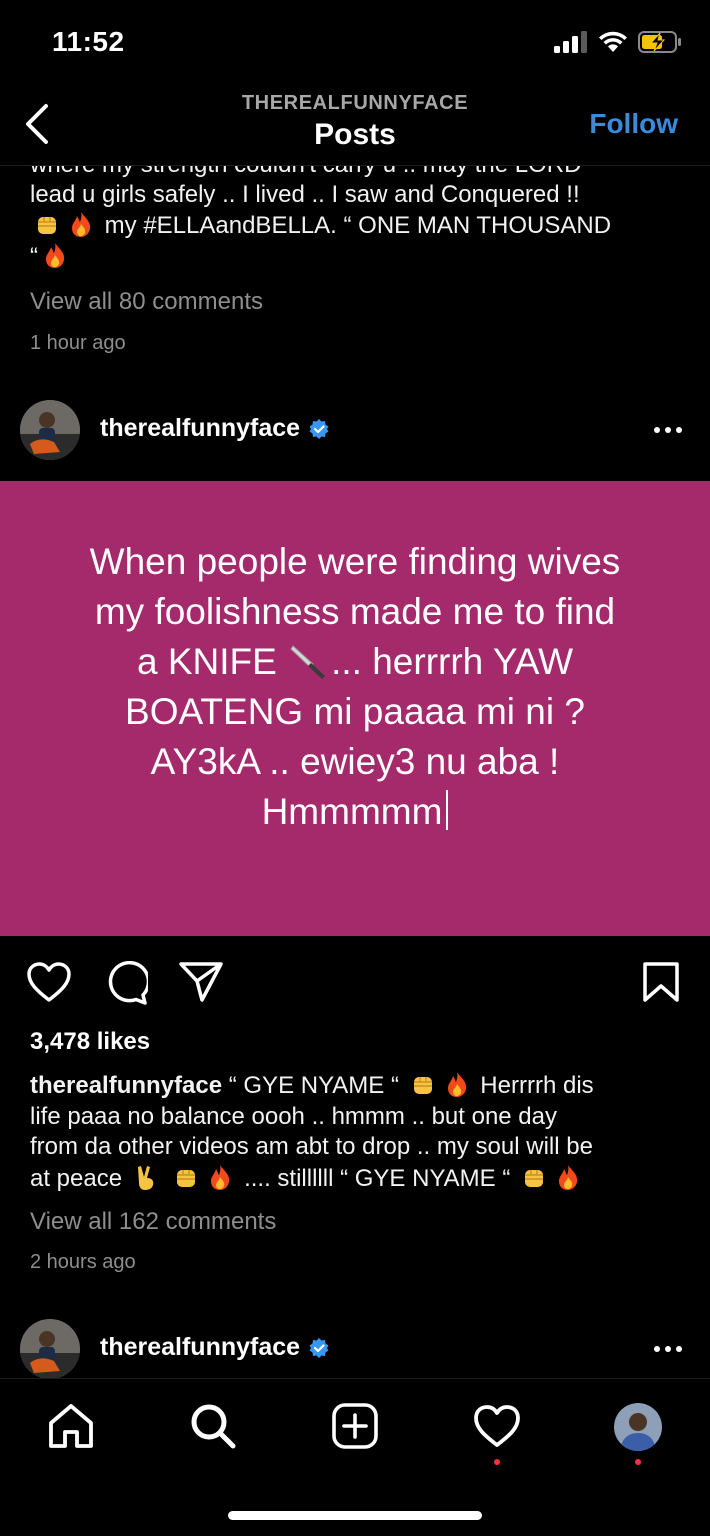  Describe the element at coordinates (355, 1457) in the screenshot. I see `bottom-tab-bar` at that location.